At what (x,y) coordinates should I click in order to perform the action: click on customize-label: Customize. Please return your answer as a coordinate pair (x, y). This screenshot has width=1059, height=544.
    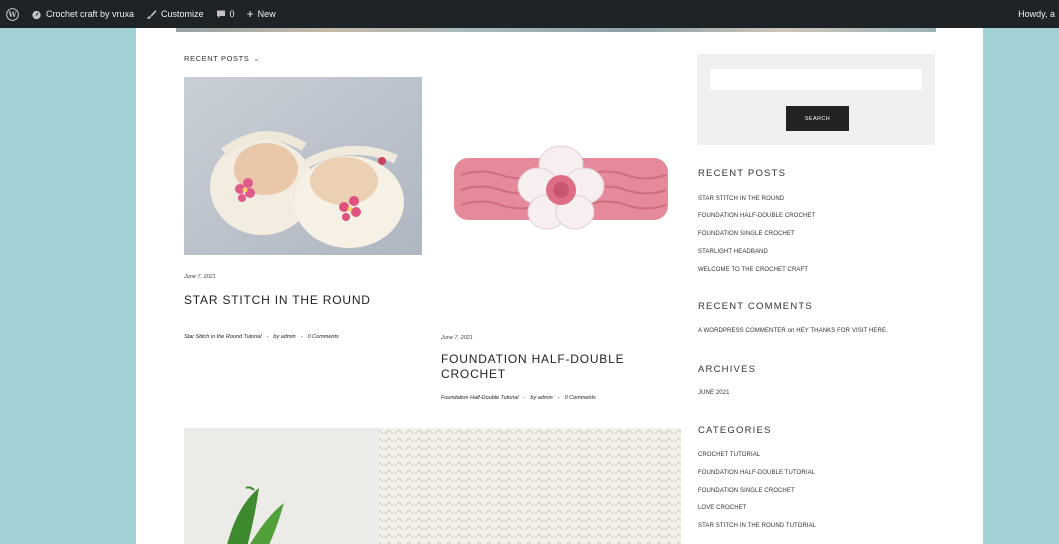
    Looking at the image, I should click on (182, 14).